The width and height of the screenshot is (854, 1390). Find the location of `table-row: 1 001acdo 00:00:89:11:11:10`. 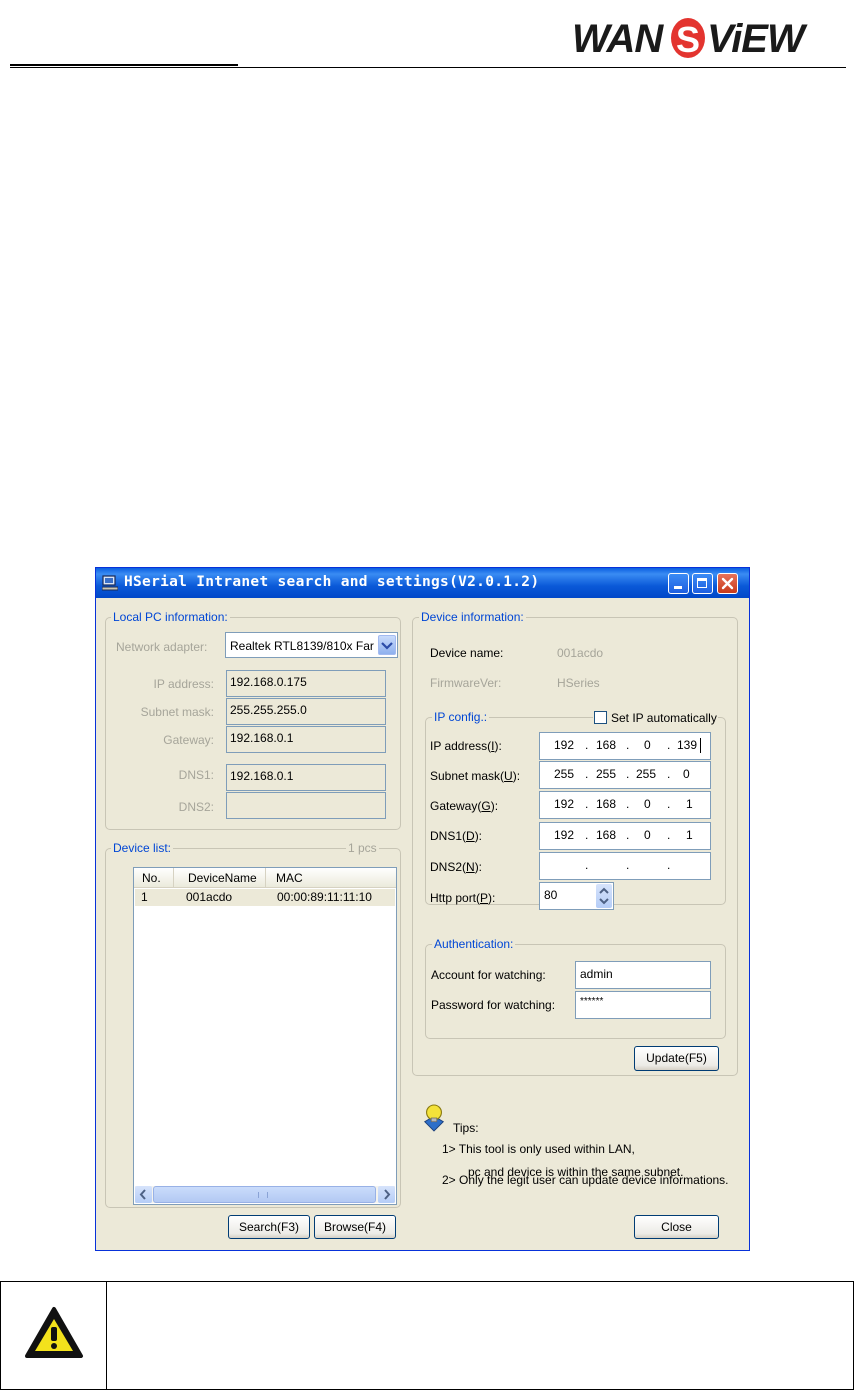

table-row: 1 001acdo 00:00:89:11:11:10 is located at coordinates (265, 897).